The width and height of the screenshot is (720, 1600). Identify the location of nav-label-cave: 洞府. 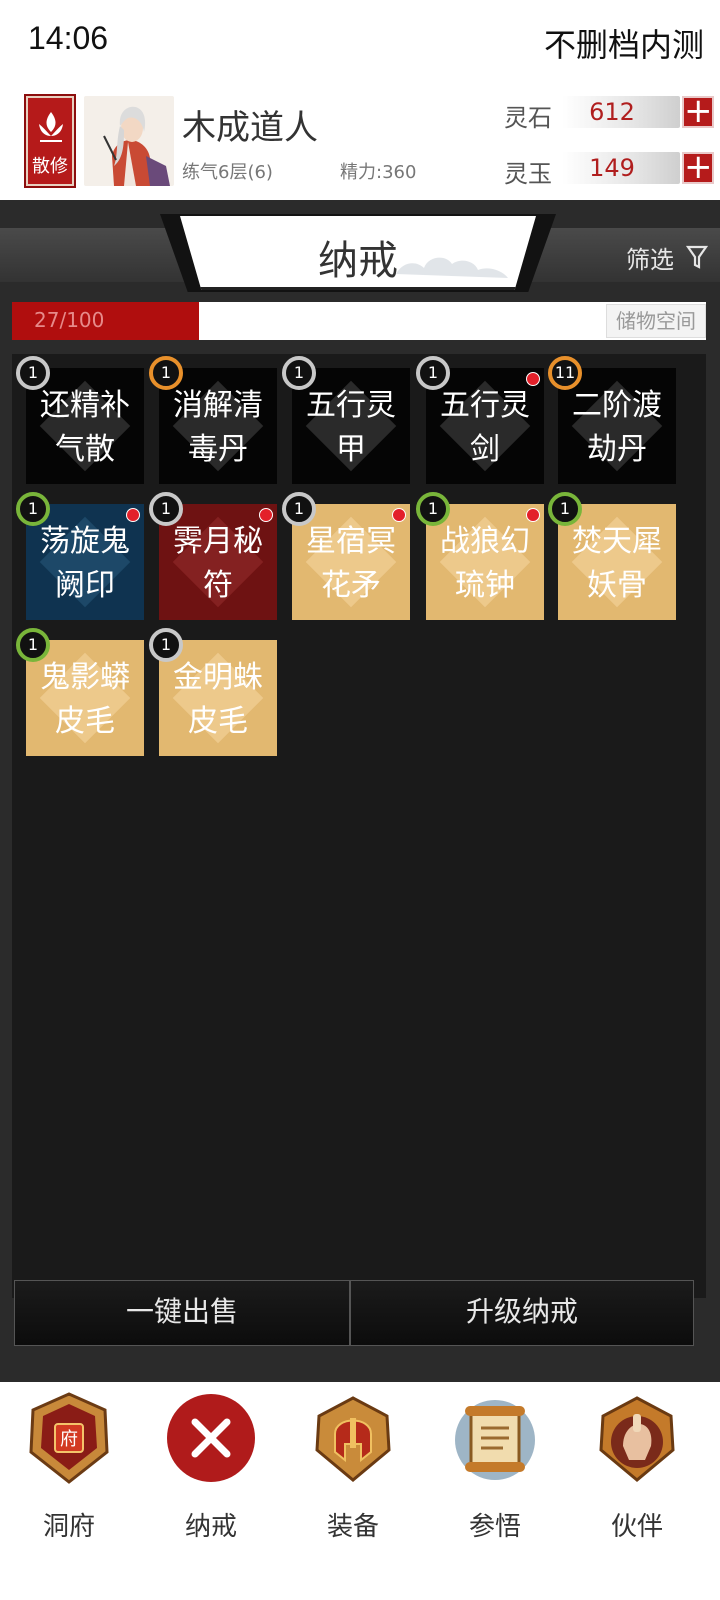
(68, 1527).